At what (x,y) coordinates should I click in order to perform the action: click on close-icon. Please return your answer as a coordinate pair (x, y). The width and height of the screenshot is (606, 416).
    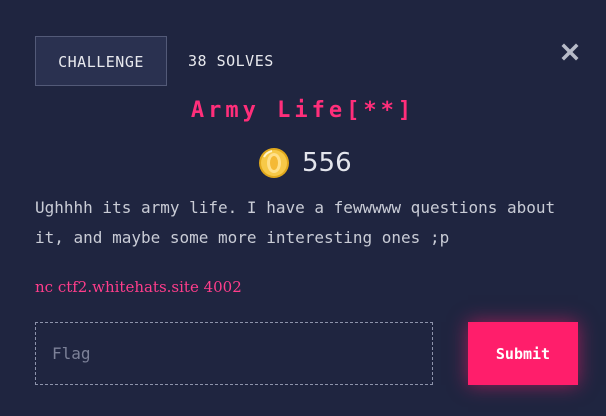
    Looking at the image, I should click on (570, 52).